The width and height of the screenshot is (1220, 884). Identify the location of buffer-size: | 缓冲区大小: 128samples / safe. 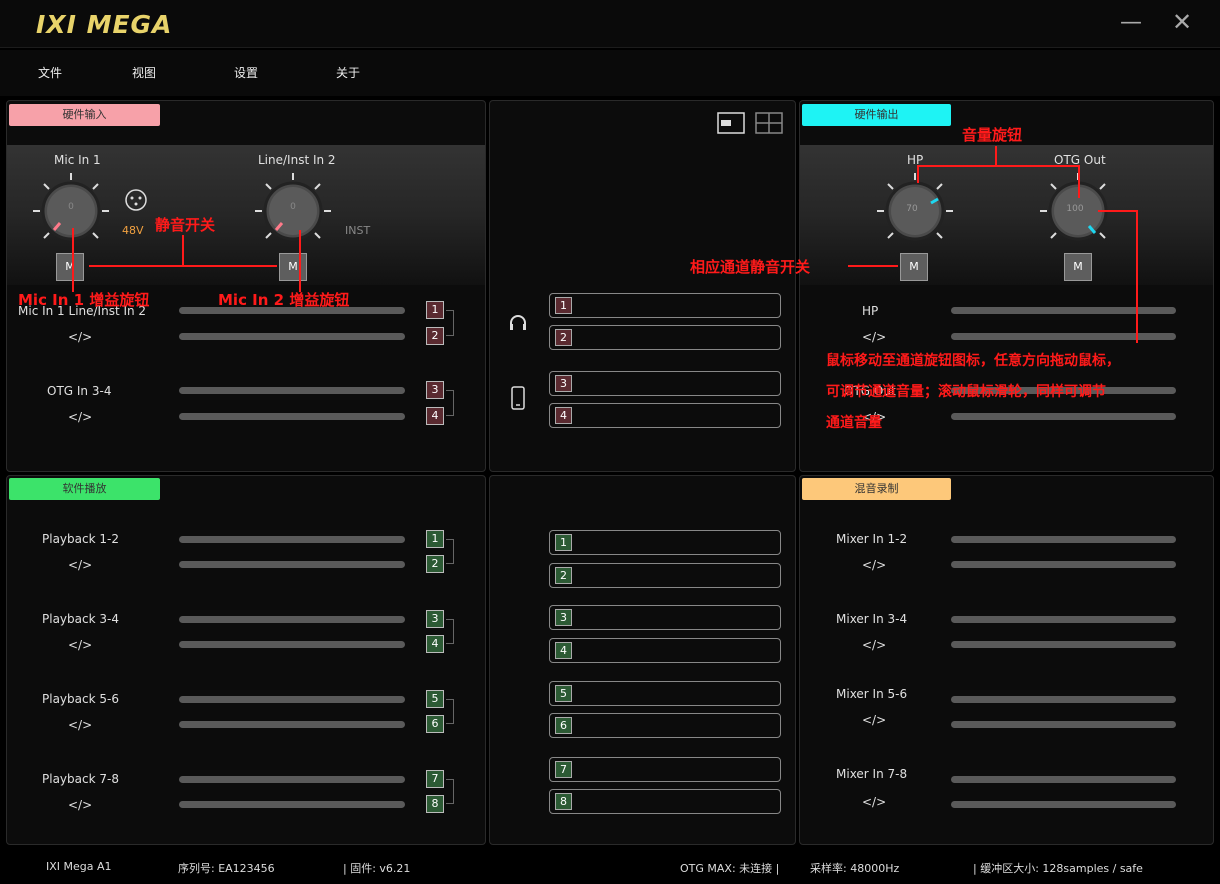
(1058, 868).